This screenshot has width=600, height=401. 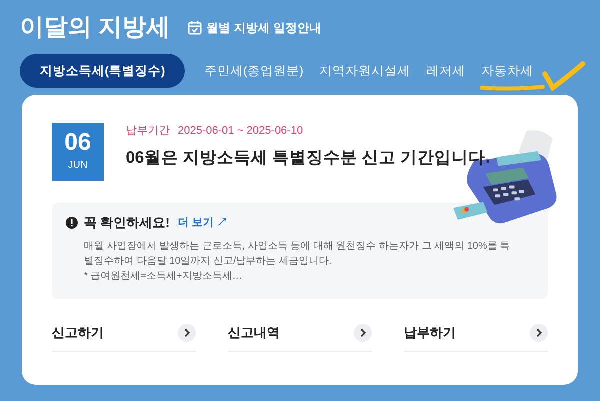 What do you see at coordinates (254, 71) in the screenshot?
I see `tax-tab: 주민세(종업원분)` at bounding box center [254, 71].